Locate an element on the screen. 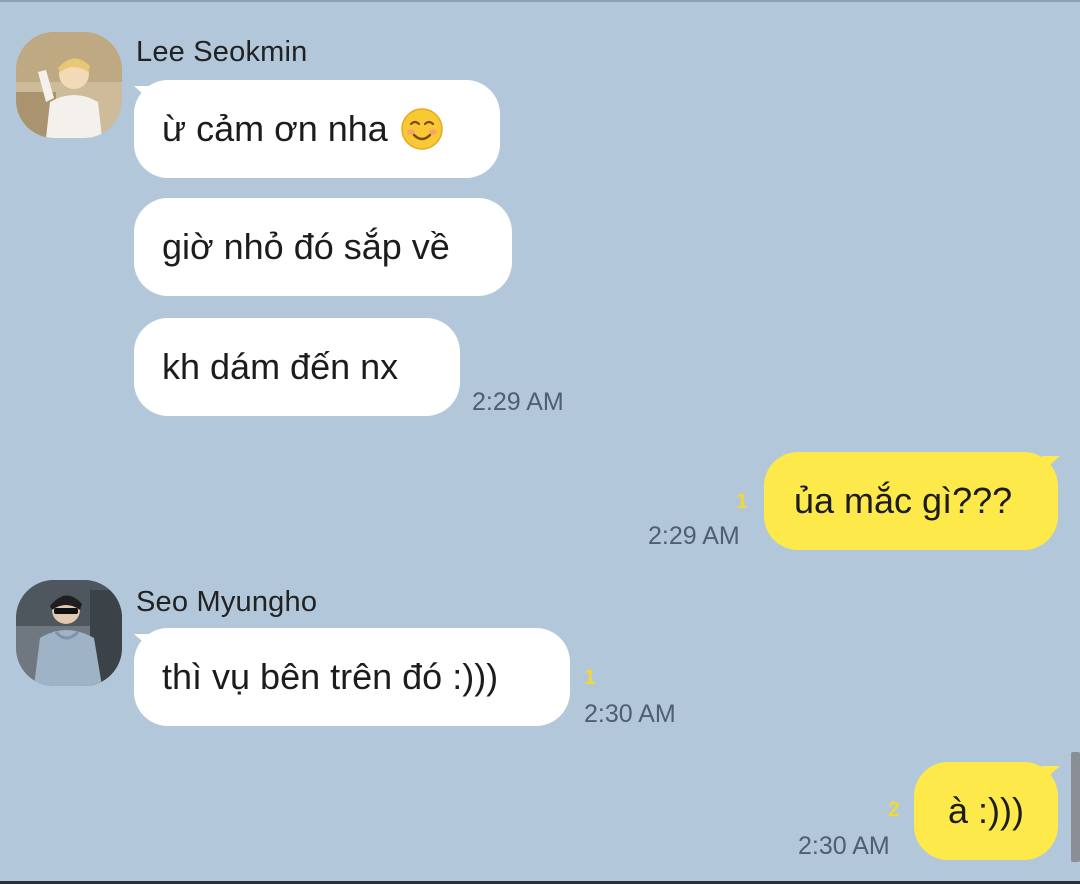 The height and width of the screenshot is (884, 1080). avatar-seo-myungho is located at coordinates (69, 633).